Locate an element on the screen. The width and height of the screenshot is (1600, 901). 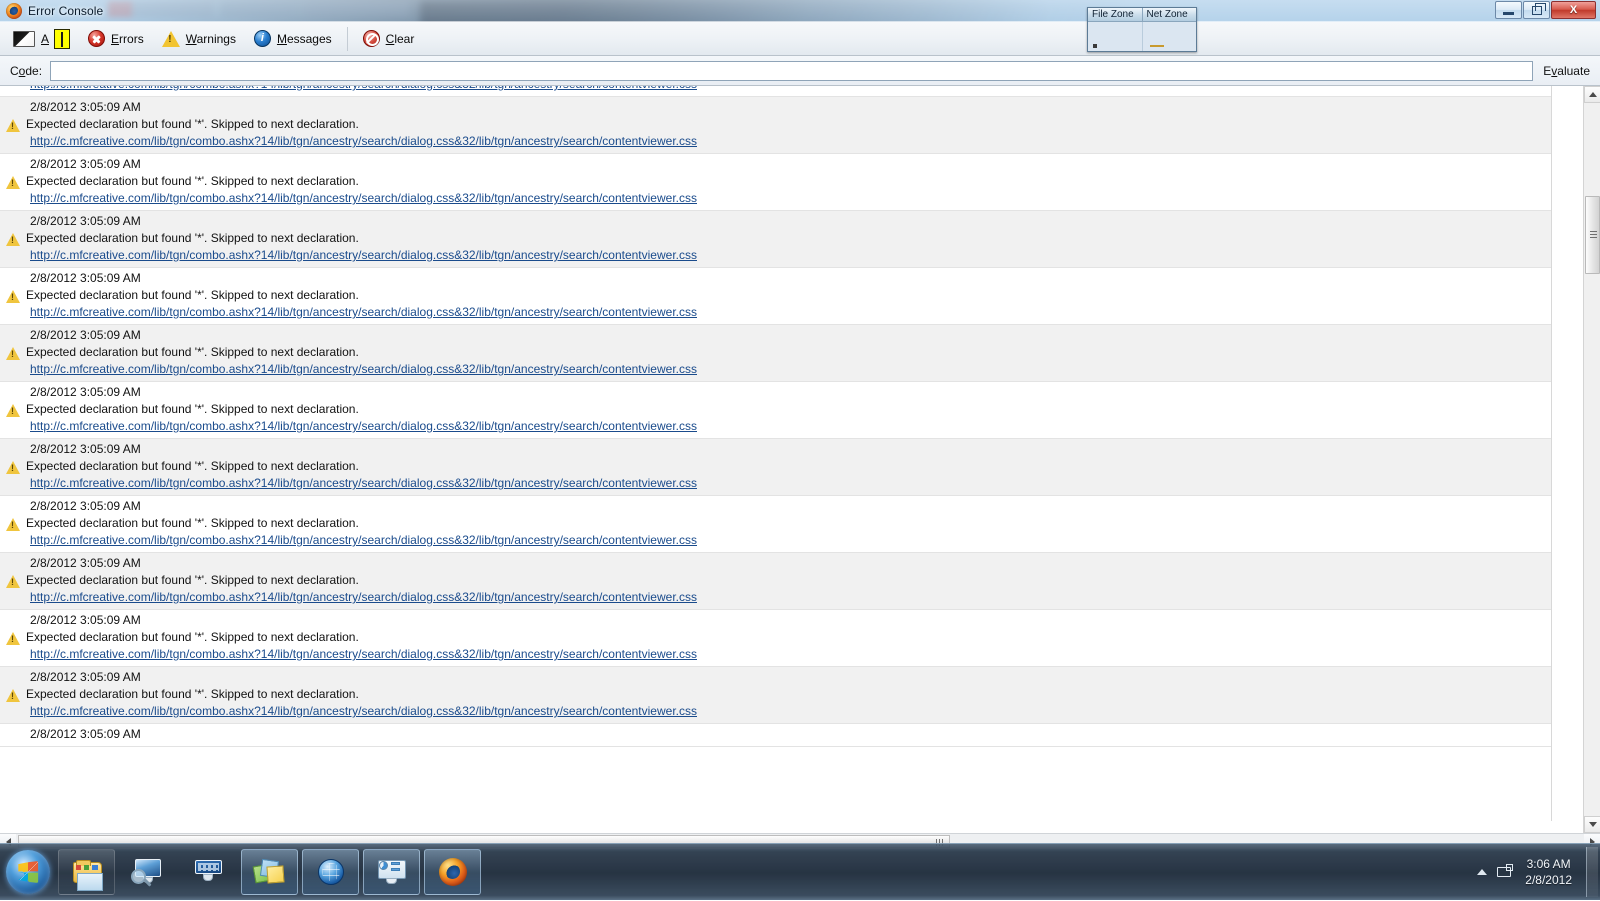
vertical-scrollbar is located at coordinates (1591, 459).